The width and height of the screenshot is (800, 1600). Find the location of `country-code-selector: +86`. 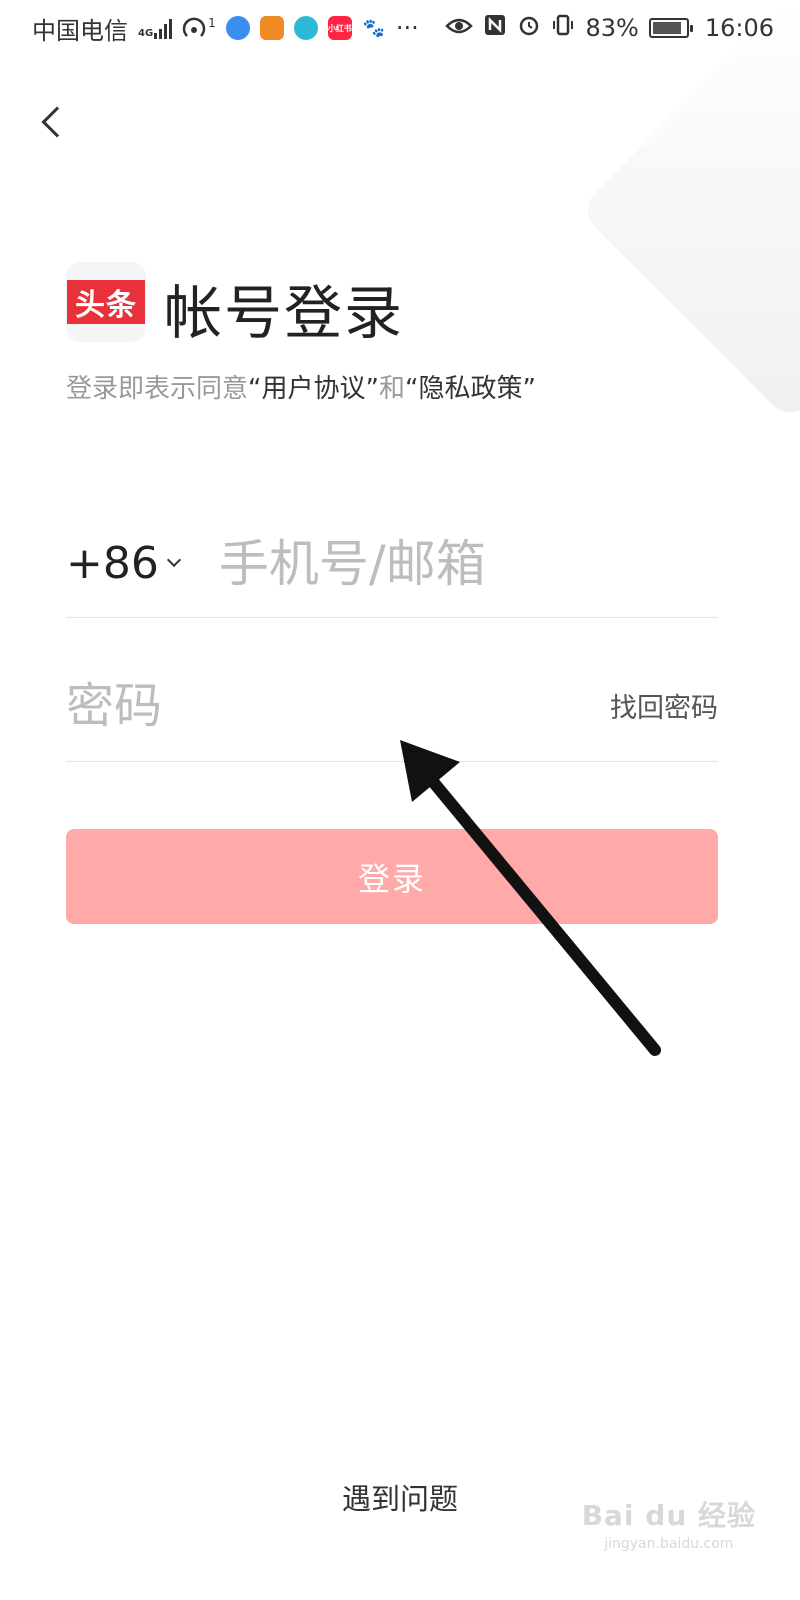

country-code-selector: +86 is located at coordinates (123, 563).